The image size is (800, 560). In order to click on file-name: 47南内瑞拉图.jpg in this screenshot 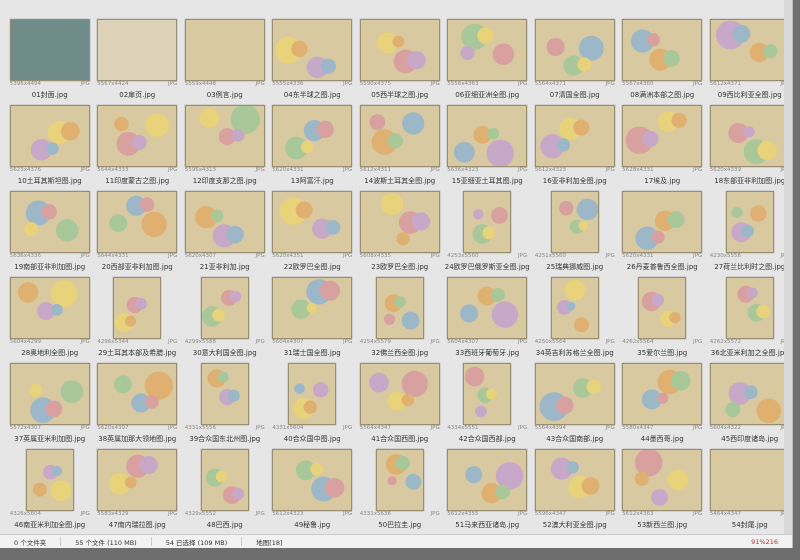, I will do `click(137, 525)`.